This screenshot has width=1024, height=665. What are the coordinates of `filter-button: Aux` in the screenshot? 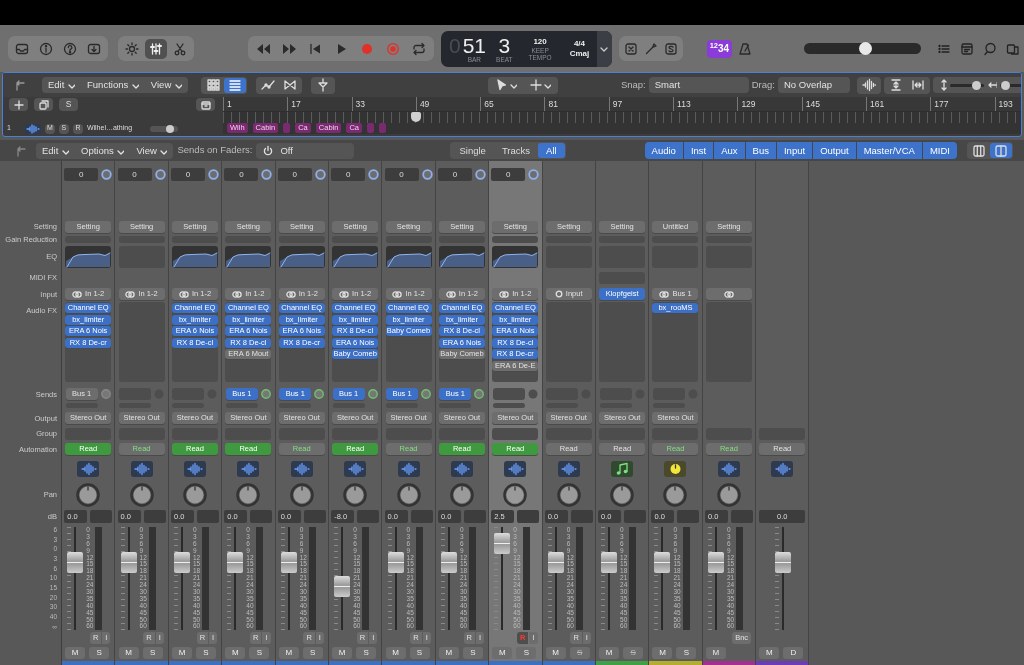 It's located at (729, 150).